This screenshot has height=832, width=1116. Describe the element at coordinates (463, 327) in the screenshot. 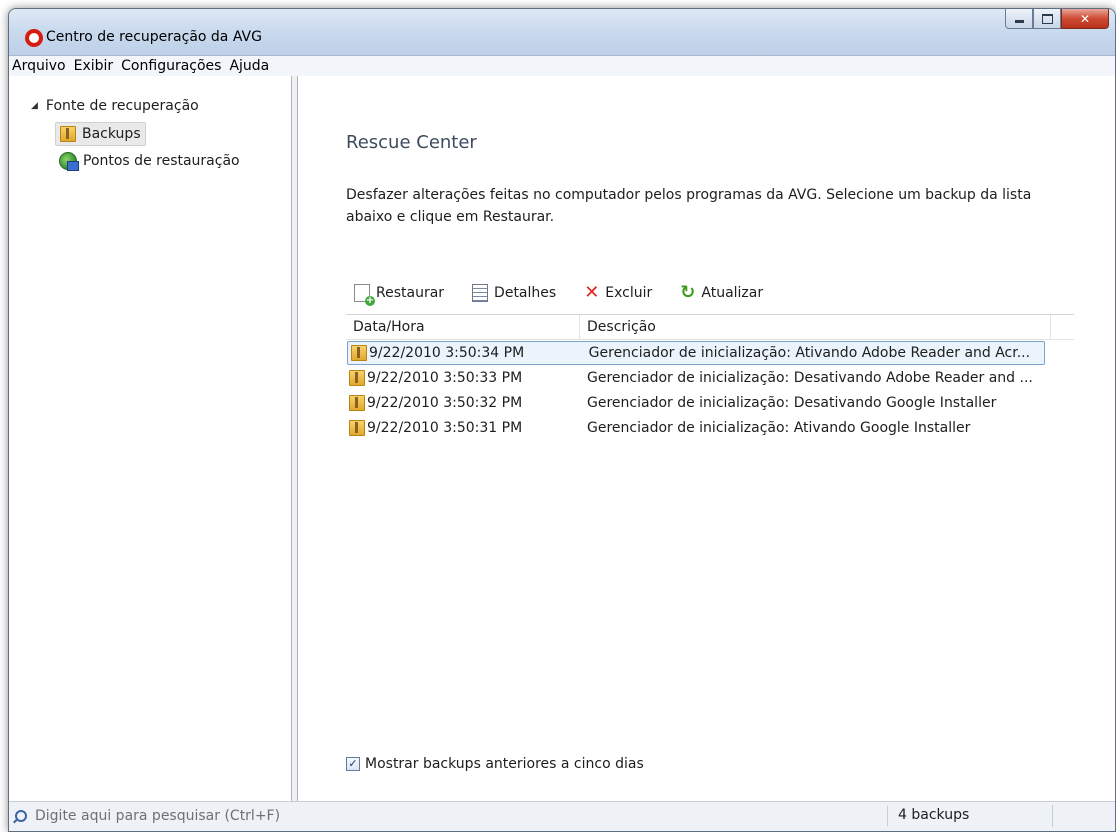

I see `column-header-date: Data/Hora` at that location.